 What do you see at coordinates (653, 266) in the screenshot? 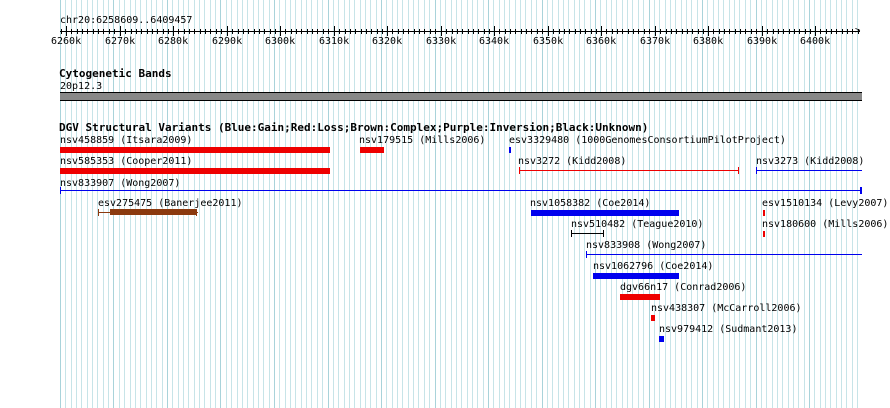
I see `feature-label: nsv1062796 (Coe2014)` at bounding box center [653, 266].